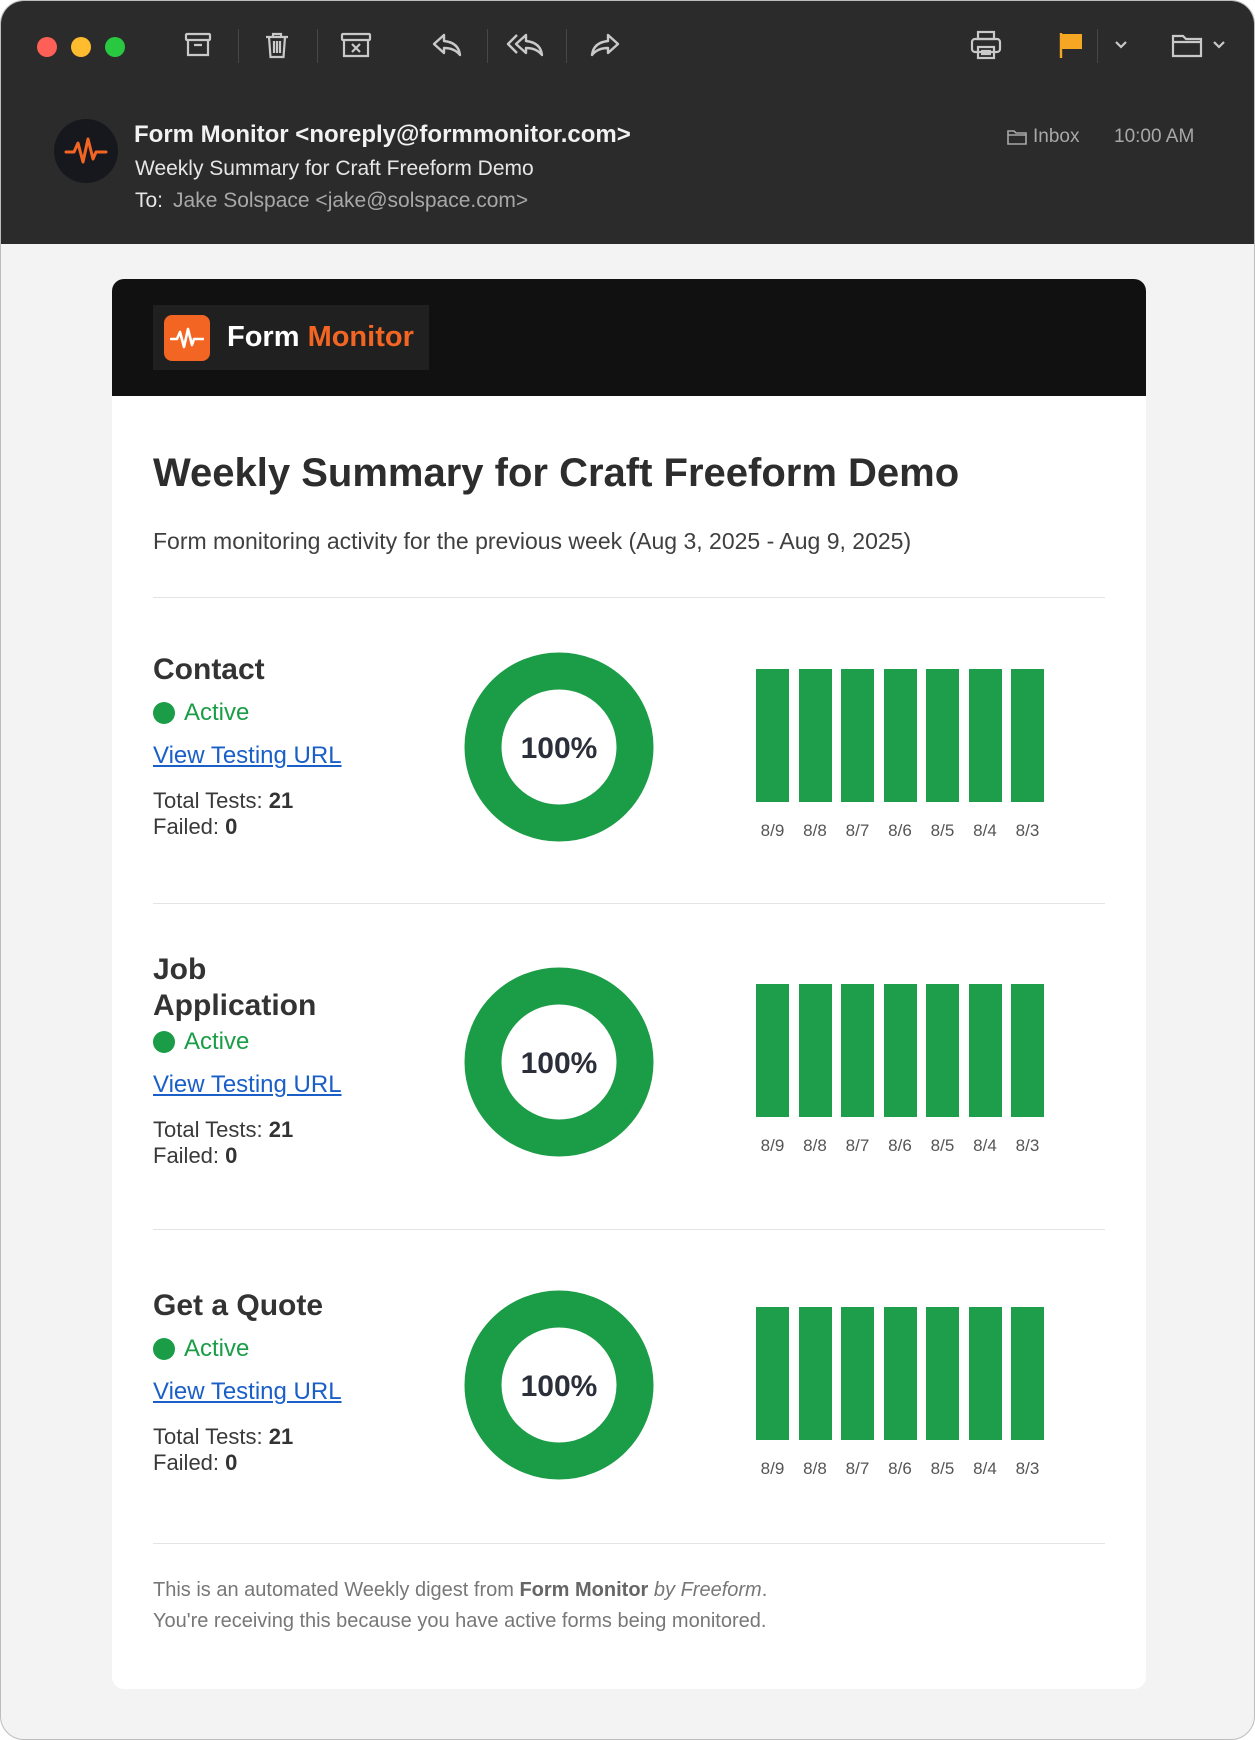  What do you see at coordinates (559, 1385) in the screenshot?
I see `success-rate-donut: 100%` at bounding box center [559, 1385].